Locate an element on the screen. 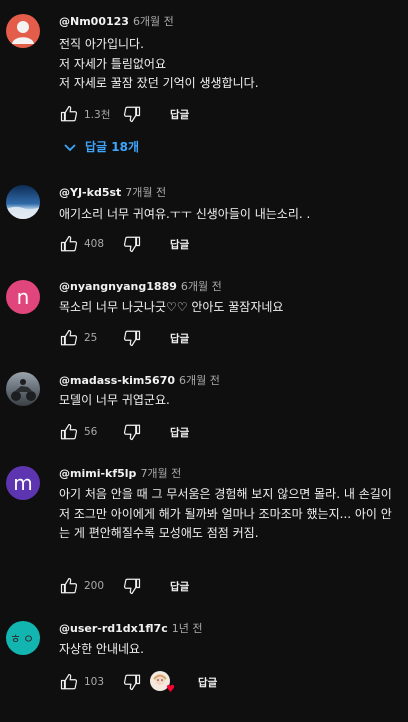 The width and height of the screenshot is (408, 722). like-count: 200 is located at coordinates (94, 586).